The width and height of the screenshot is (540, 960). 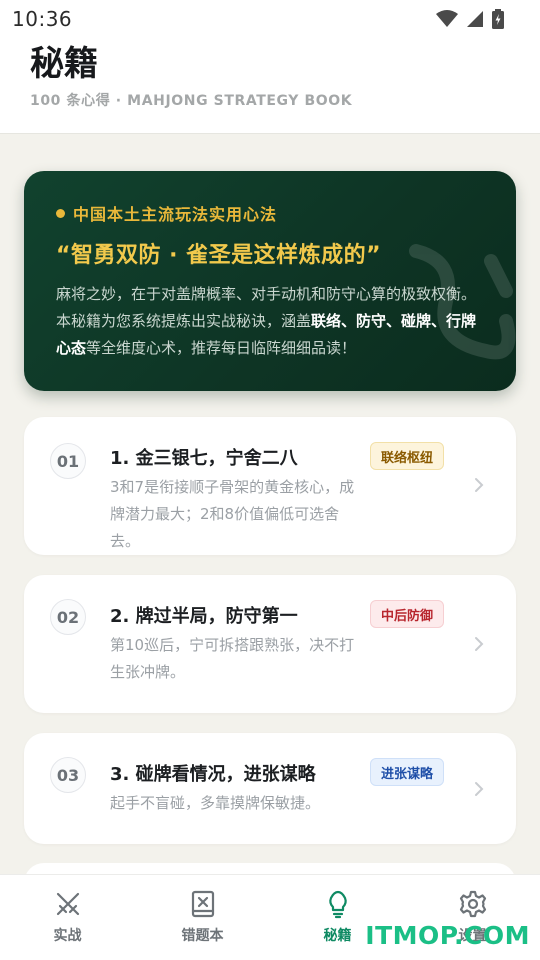 I want to click on nav-item-combat: 实战, so click(x=67, y=917).